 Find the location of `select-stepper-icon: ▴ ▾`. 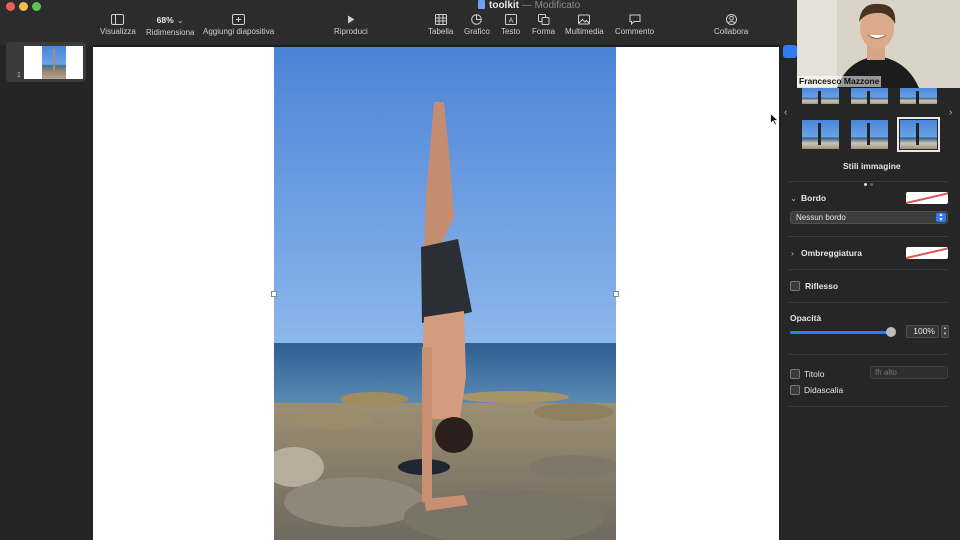

select-stepper-icon: ▴ ▾ is located at coordinates (941, 217).